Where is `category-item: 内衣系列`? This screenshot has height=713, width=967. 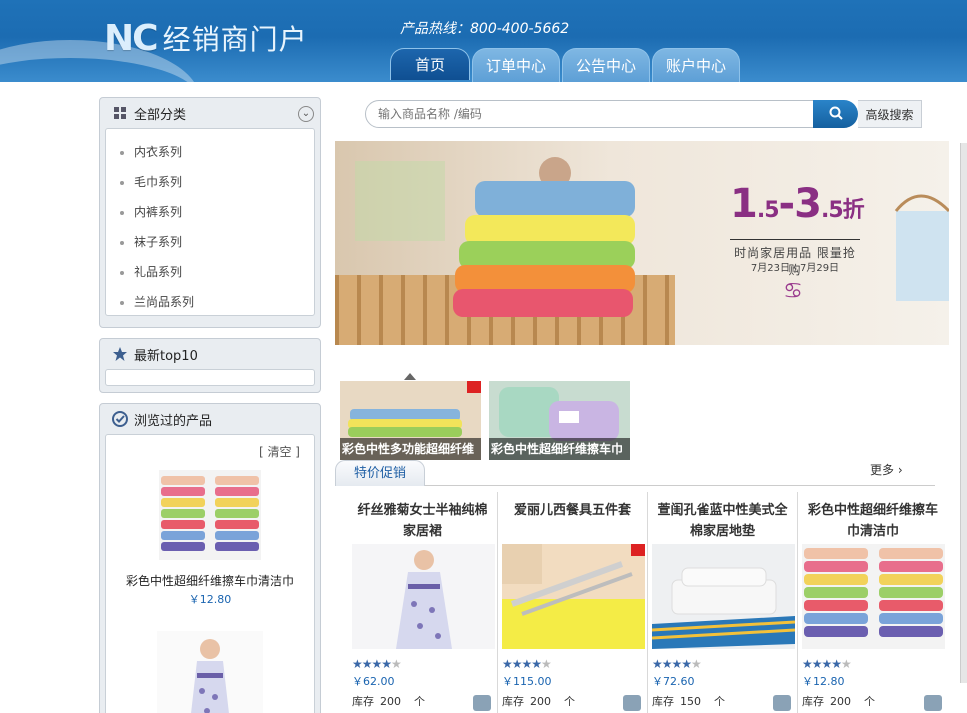
category-item: 内衣系列 is located at coordinates (210, 152).